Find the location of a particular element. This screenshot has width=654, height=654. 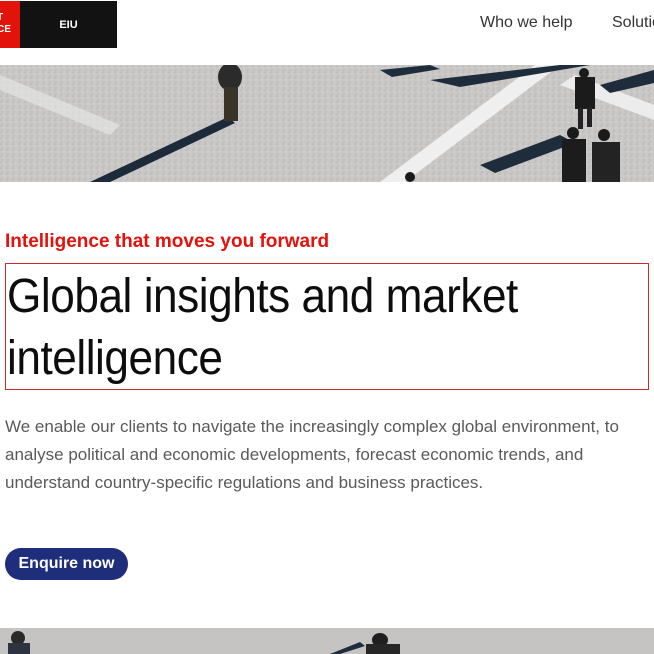

page-title-text: Global insights and market intelligence is located at coordinates (262, 327).